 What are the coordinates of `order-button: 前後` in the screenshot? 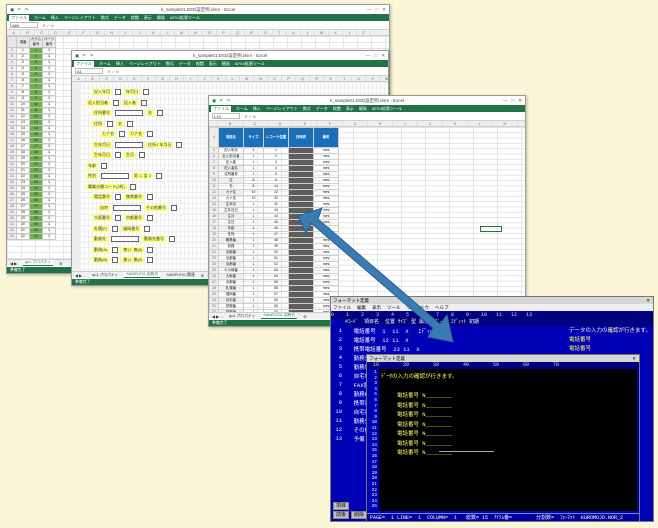 It's located at (341, 515).